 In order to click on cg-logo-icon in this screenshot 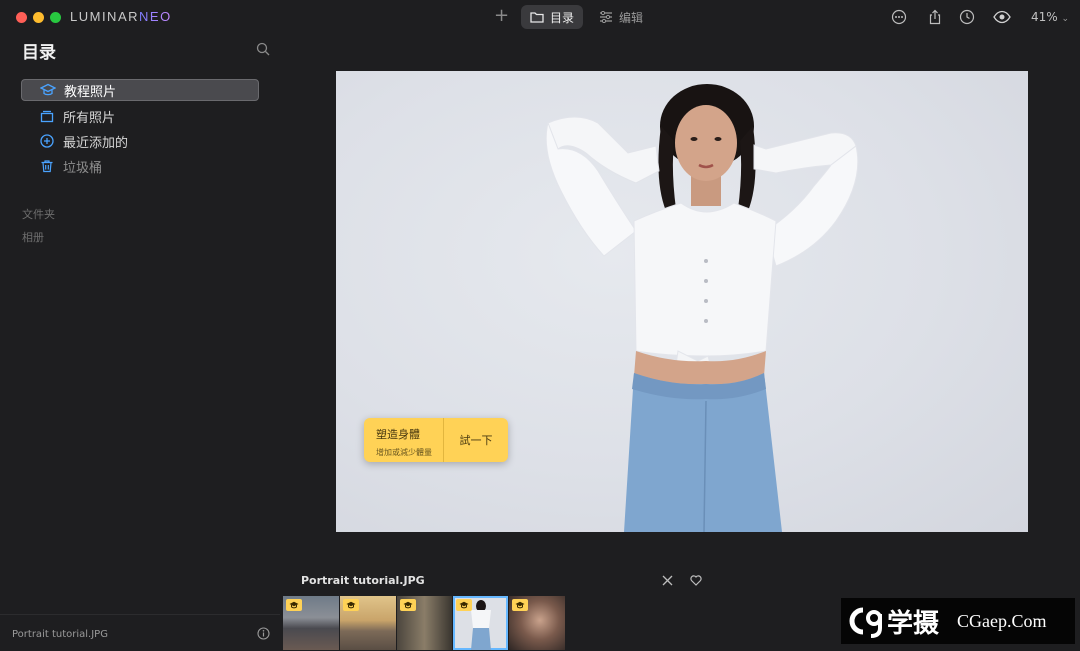, I will do `click(865, 622)`.